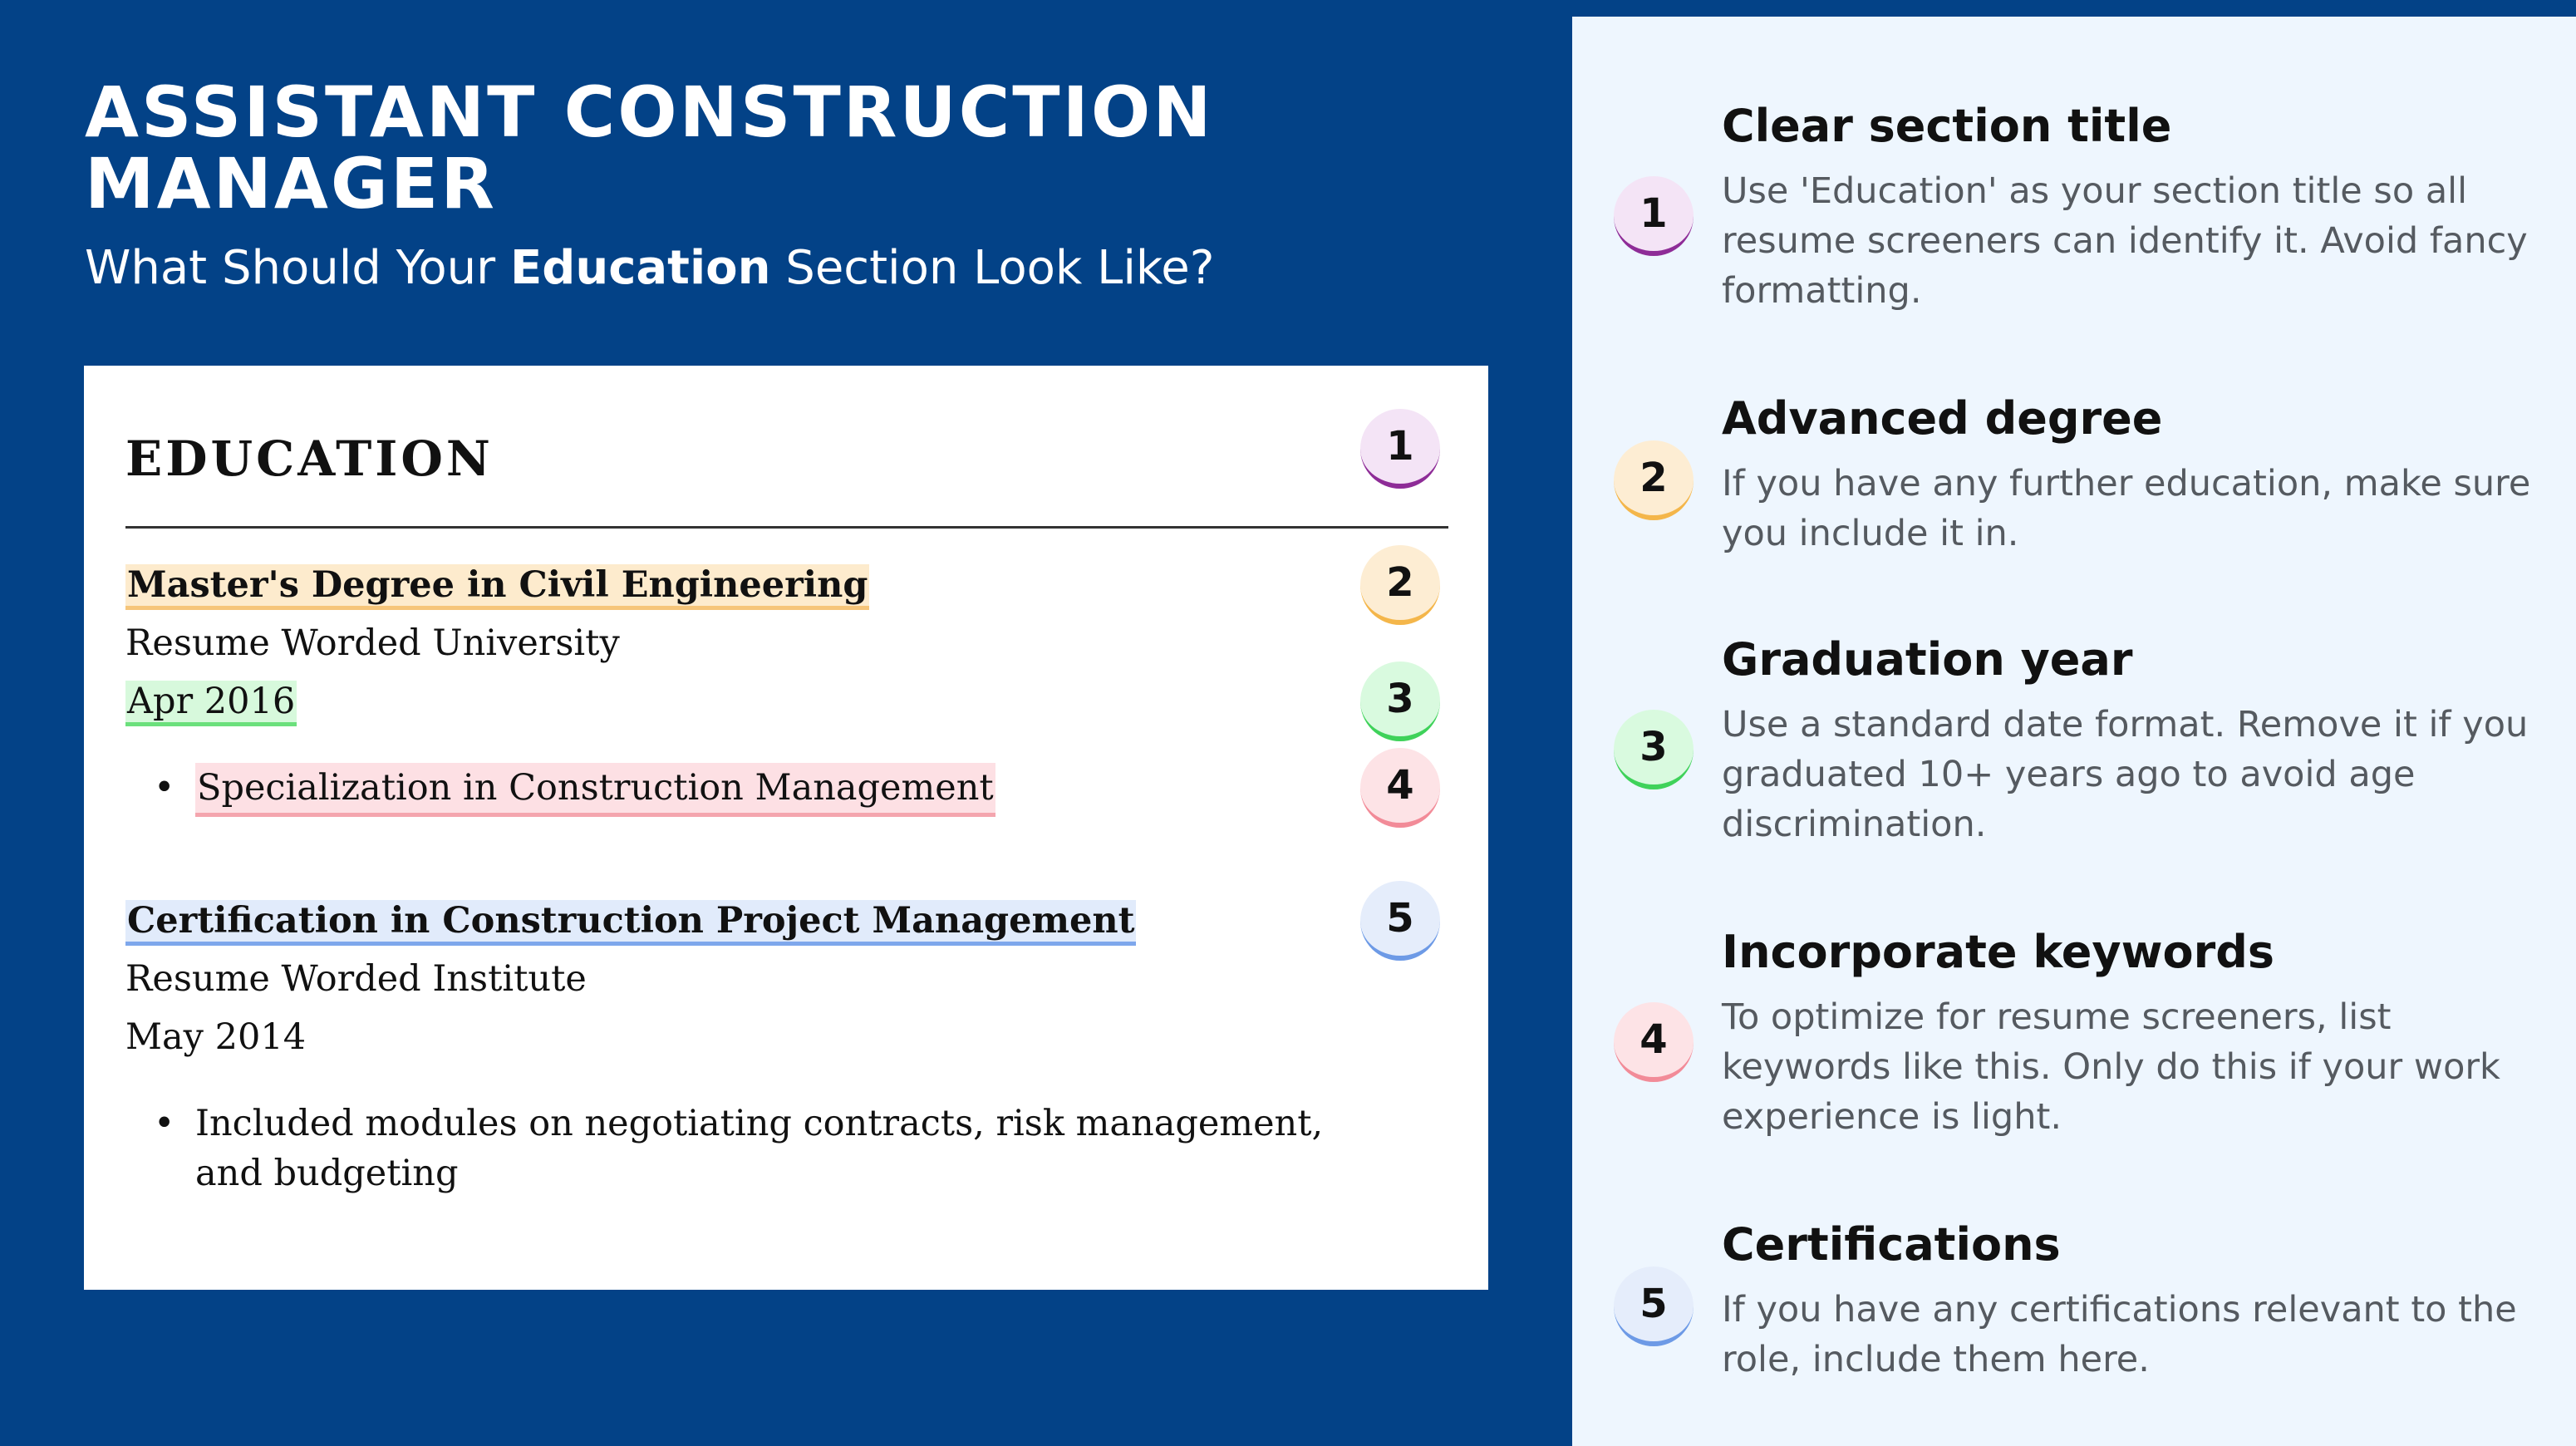 The height and width of the screenshot is (1446, 2576). What do you see at coordinates (640, 268) in the screenshot?
I see `subtitle-bold: Education` at bounding box center [640, 268].